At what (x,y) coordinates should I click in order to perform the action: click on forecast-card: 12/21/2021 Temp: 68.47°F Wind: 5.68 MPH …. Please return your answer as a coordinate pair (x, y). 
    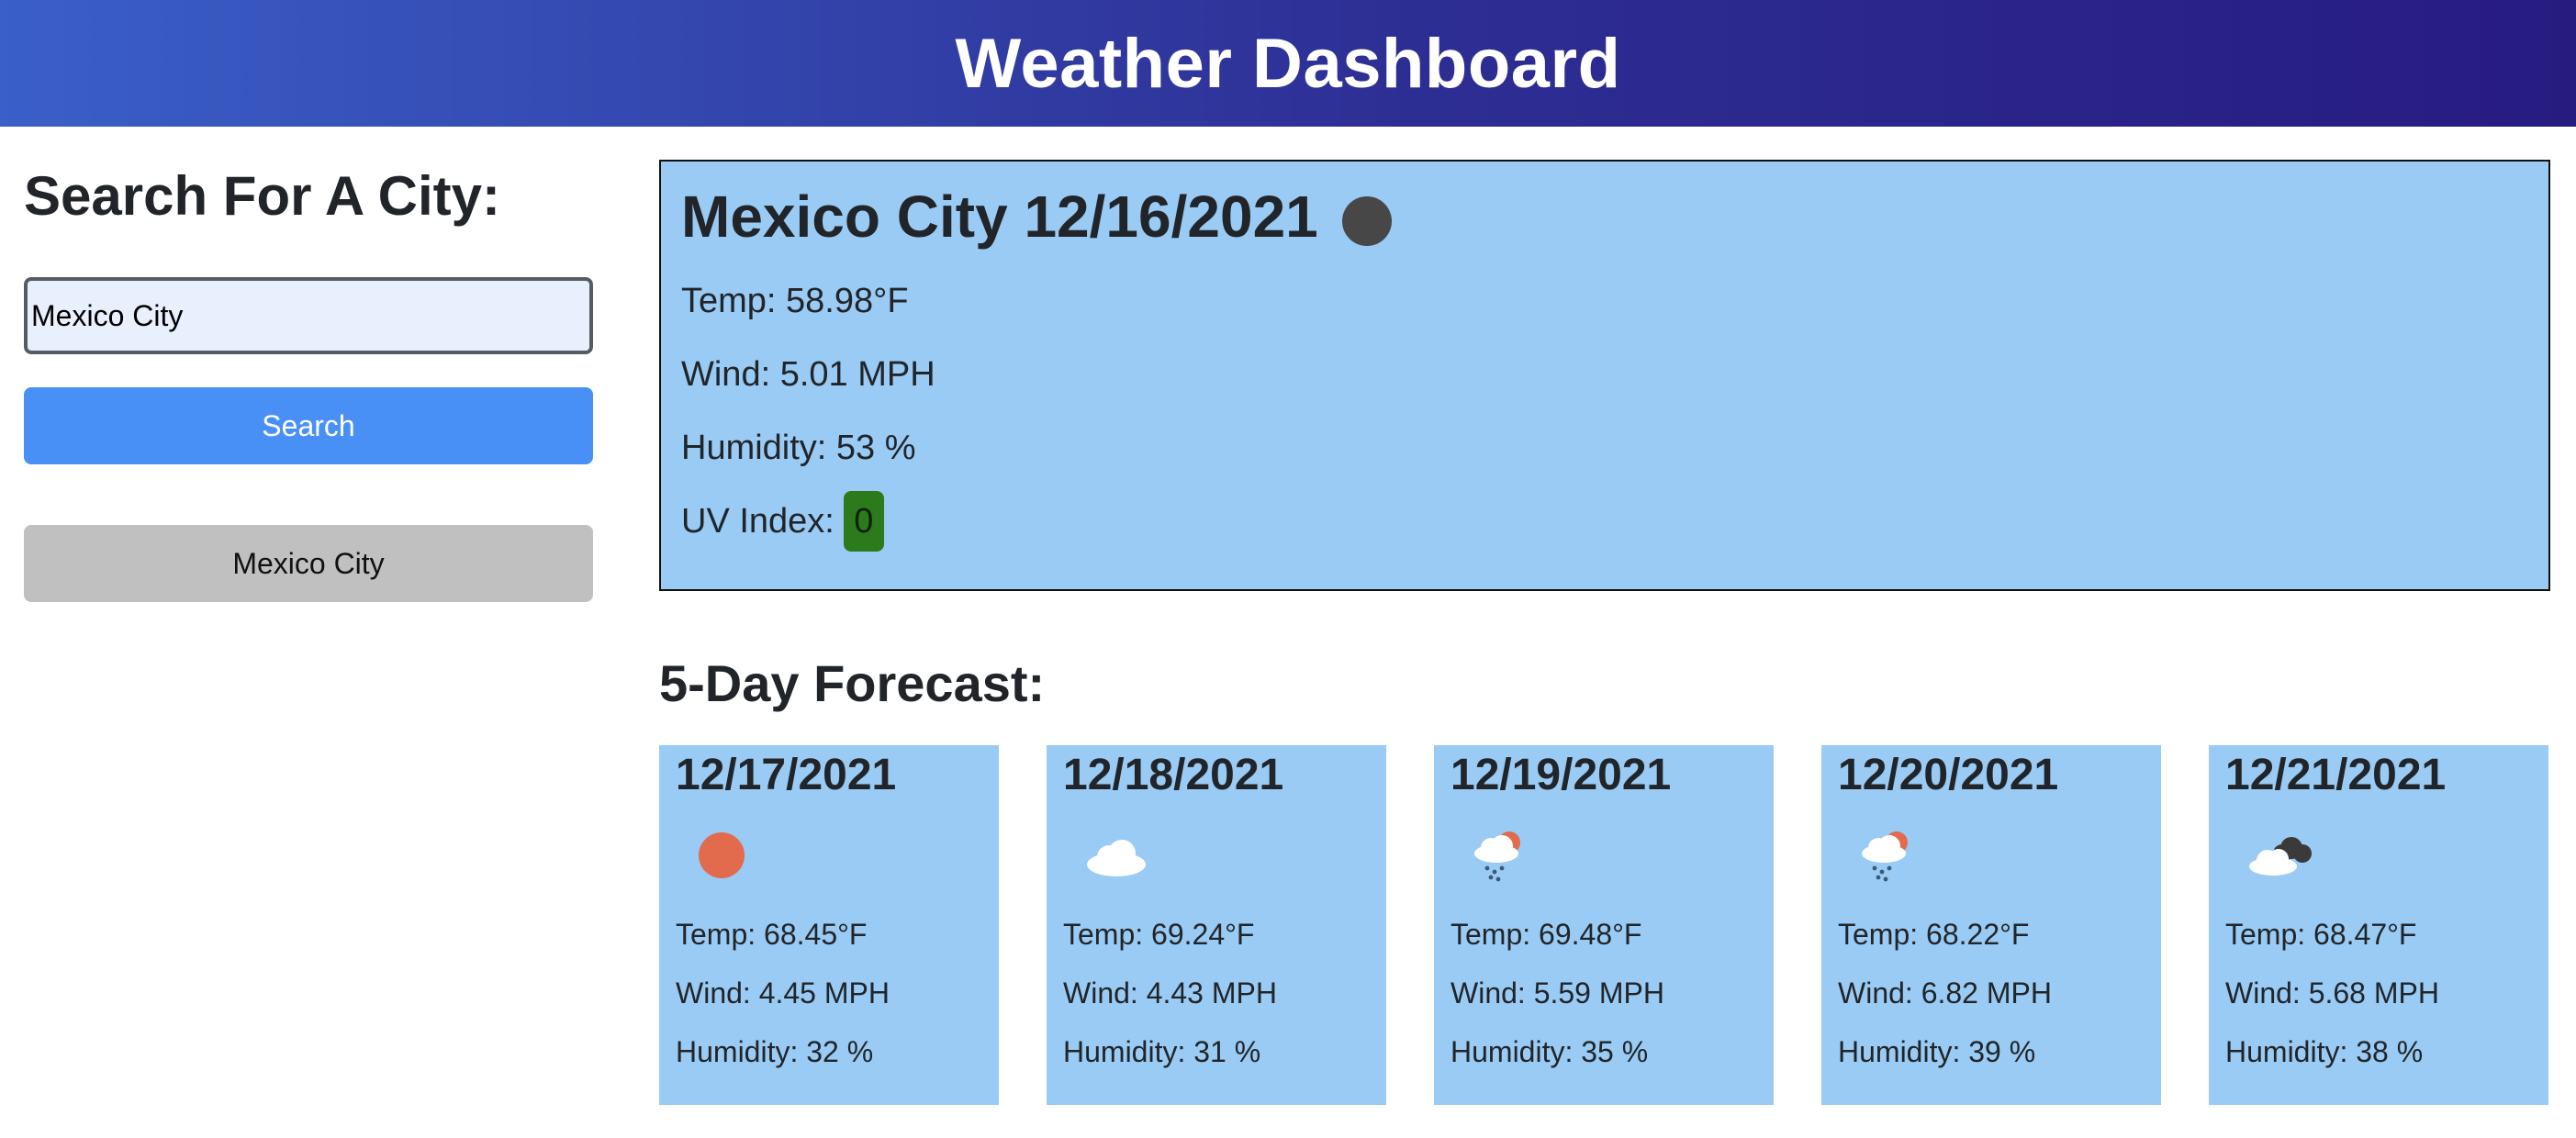
    Looking at the image, I should click on (2378, 925).